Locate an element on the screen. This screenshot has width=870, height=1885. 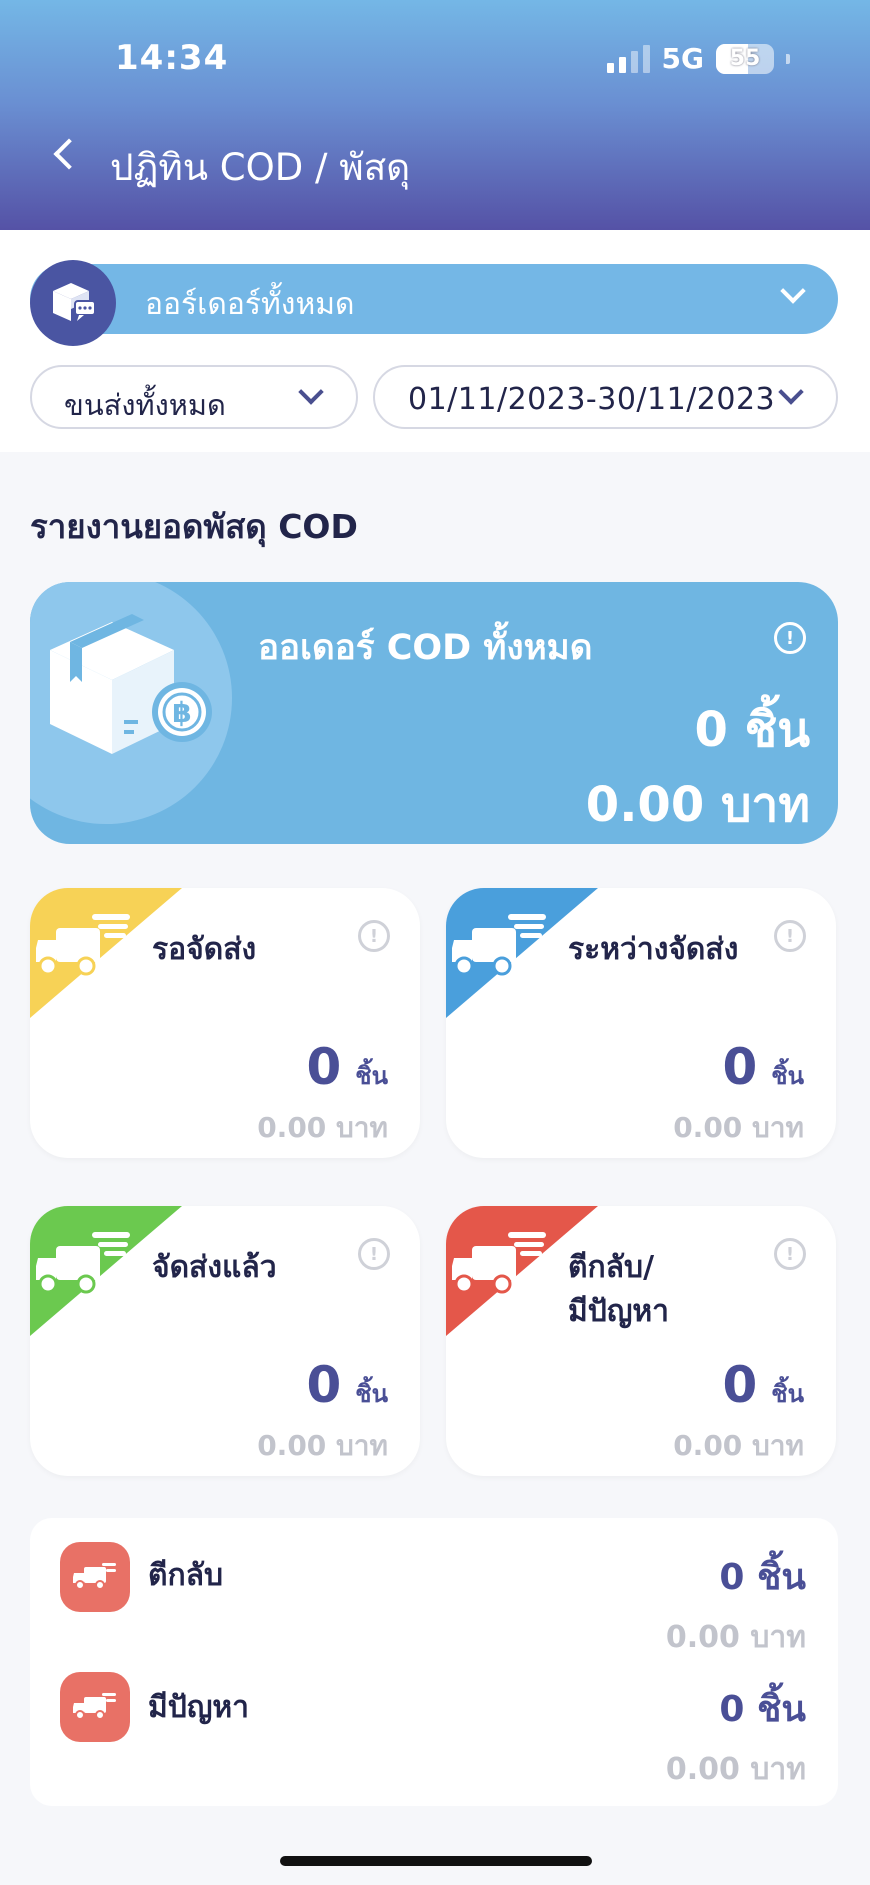
page-title: ปฏิทิน COD / พัสดุ is located at coordinates (260, 167).